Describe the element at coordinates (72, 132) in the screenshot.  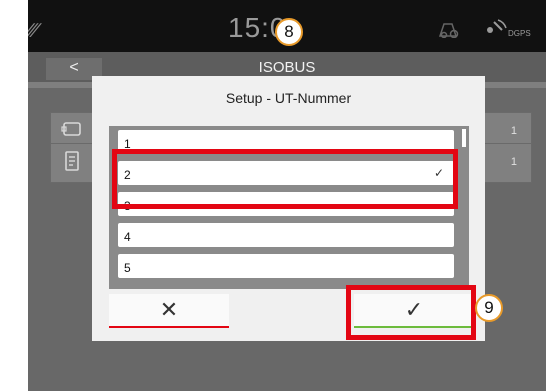
I see `device-icon` at that location.